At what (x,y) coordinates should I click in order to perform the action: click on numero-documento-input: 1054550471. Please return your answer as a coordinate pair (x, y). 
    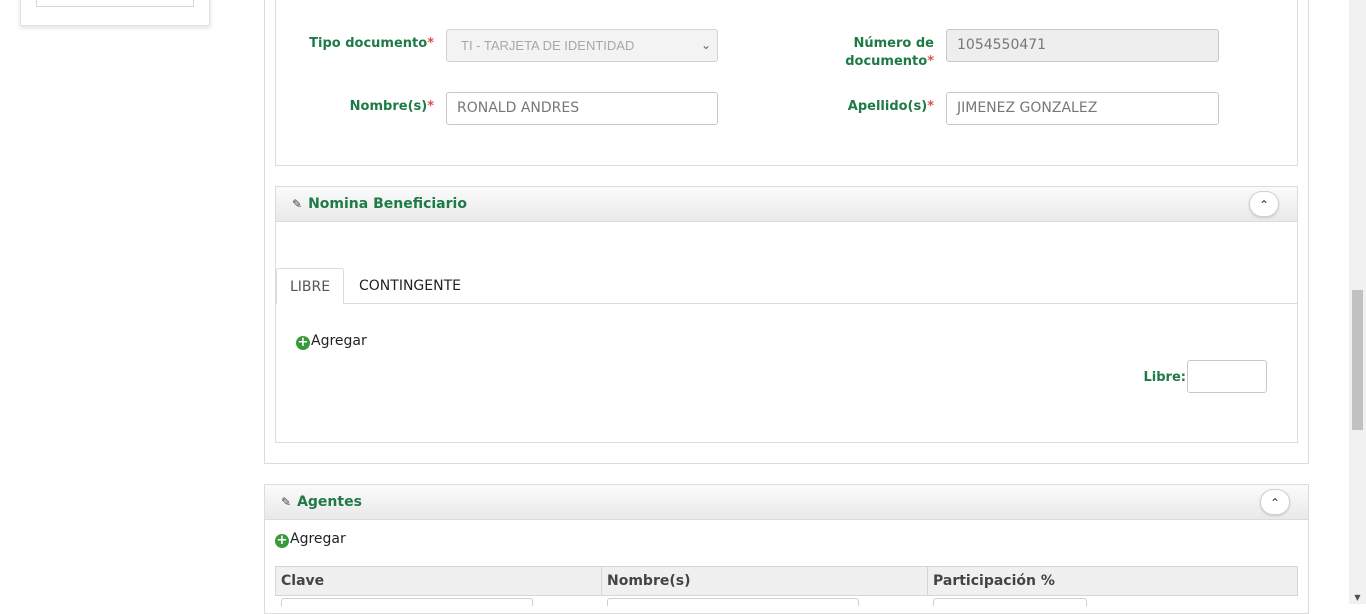
    Looking at the image, I should click on (1082, 45).